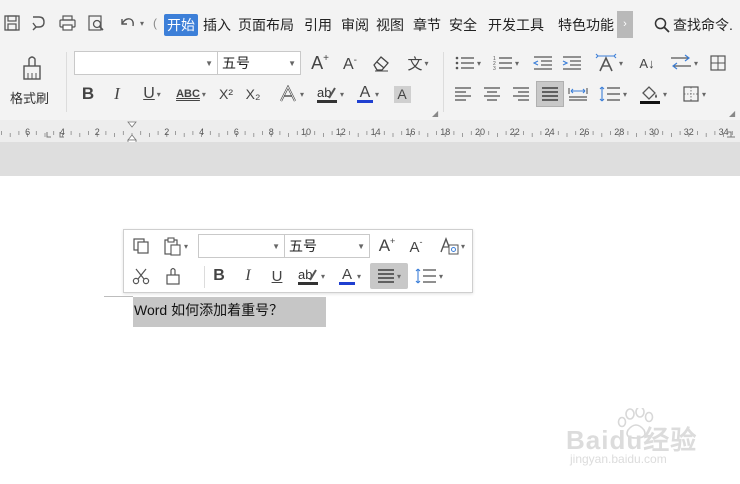 This screenshot has height=484, width=740. I want to click on sort-icon: A↓, so click(647, 63).